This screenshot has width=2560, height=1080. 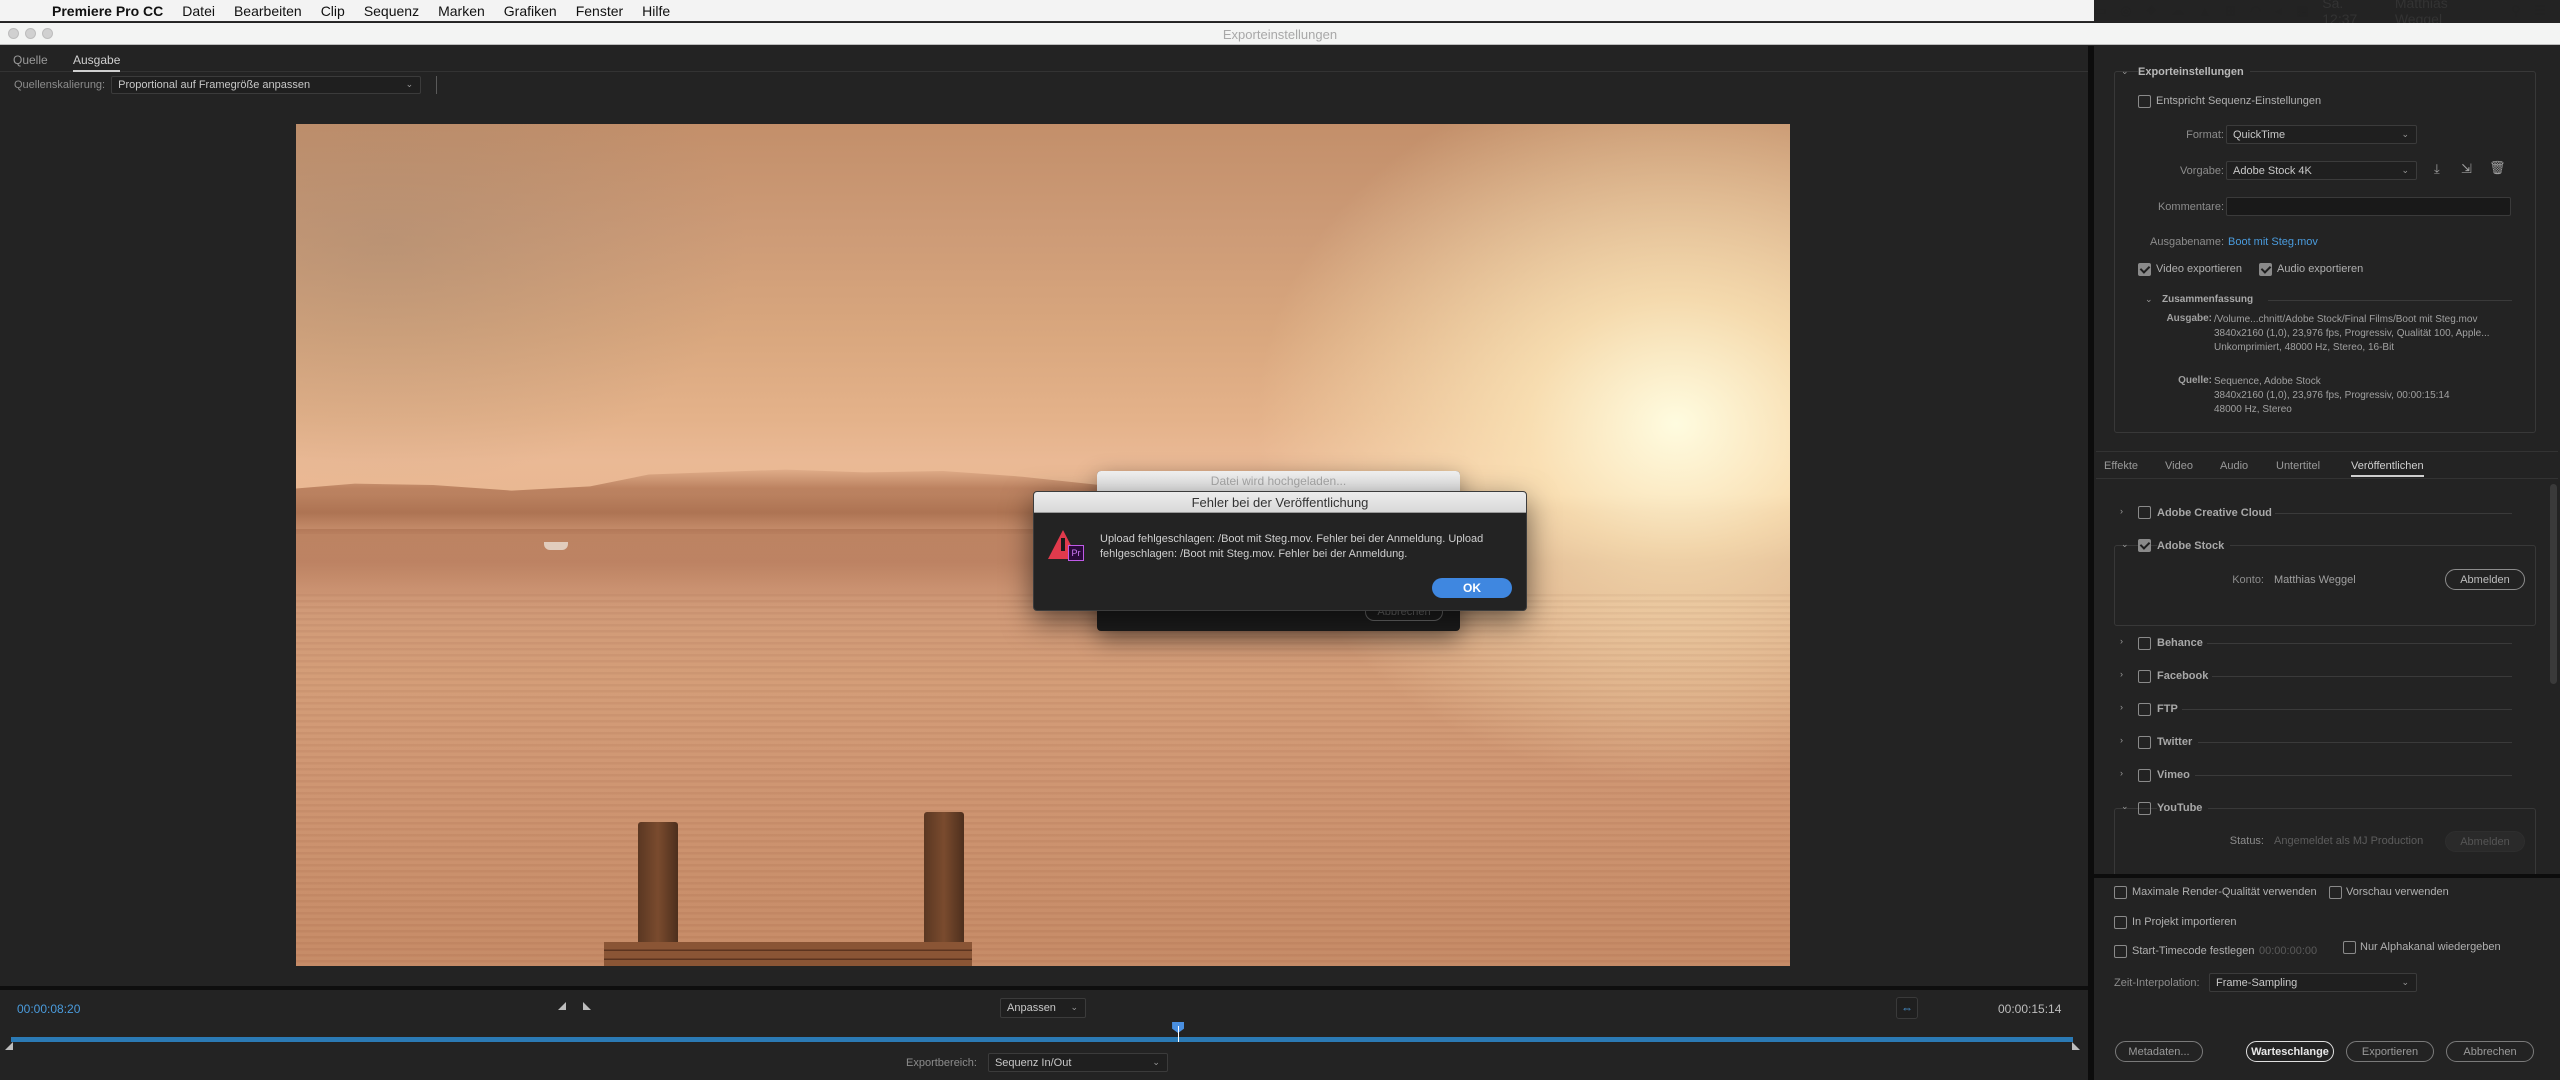 What do you see at coordinates (2100, 11) in the screenshot?
I see `display-icon: ▭` at bounding box center [2100, 11].